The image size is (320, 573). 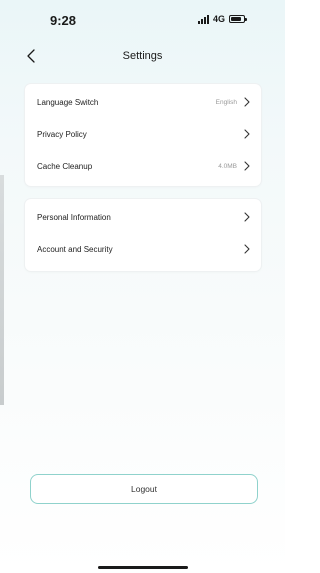 What do you see at coordinates (62, 134) in the screenshot?
I see `row-label: Privacy Policy` at bounding box center [62, 134].